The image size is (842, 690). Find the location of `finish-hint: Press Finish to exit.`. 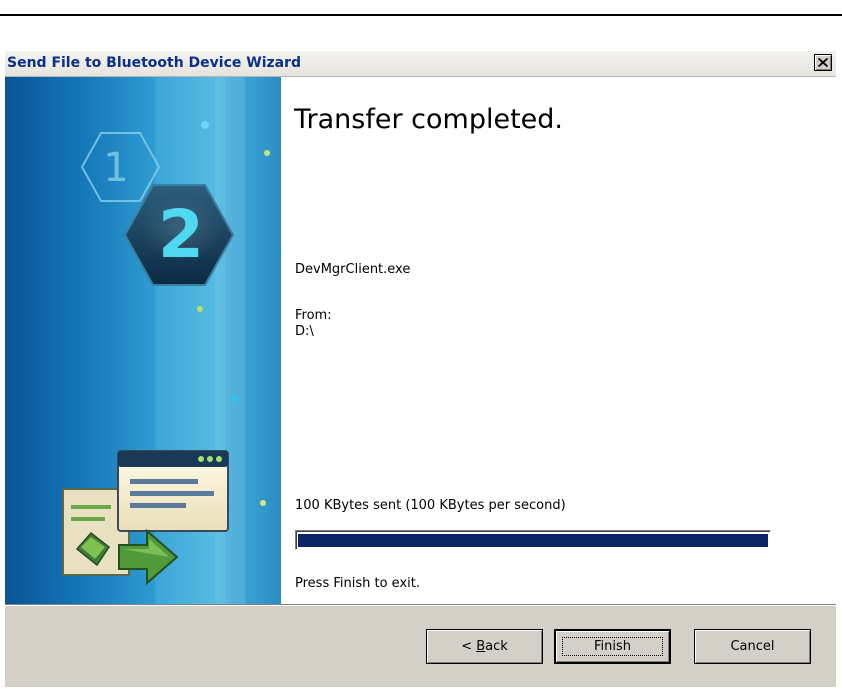

finish-hint: Press Finish to exit. is located at coordinates (357, 583).